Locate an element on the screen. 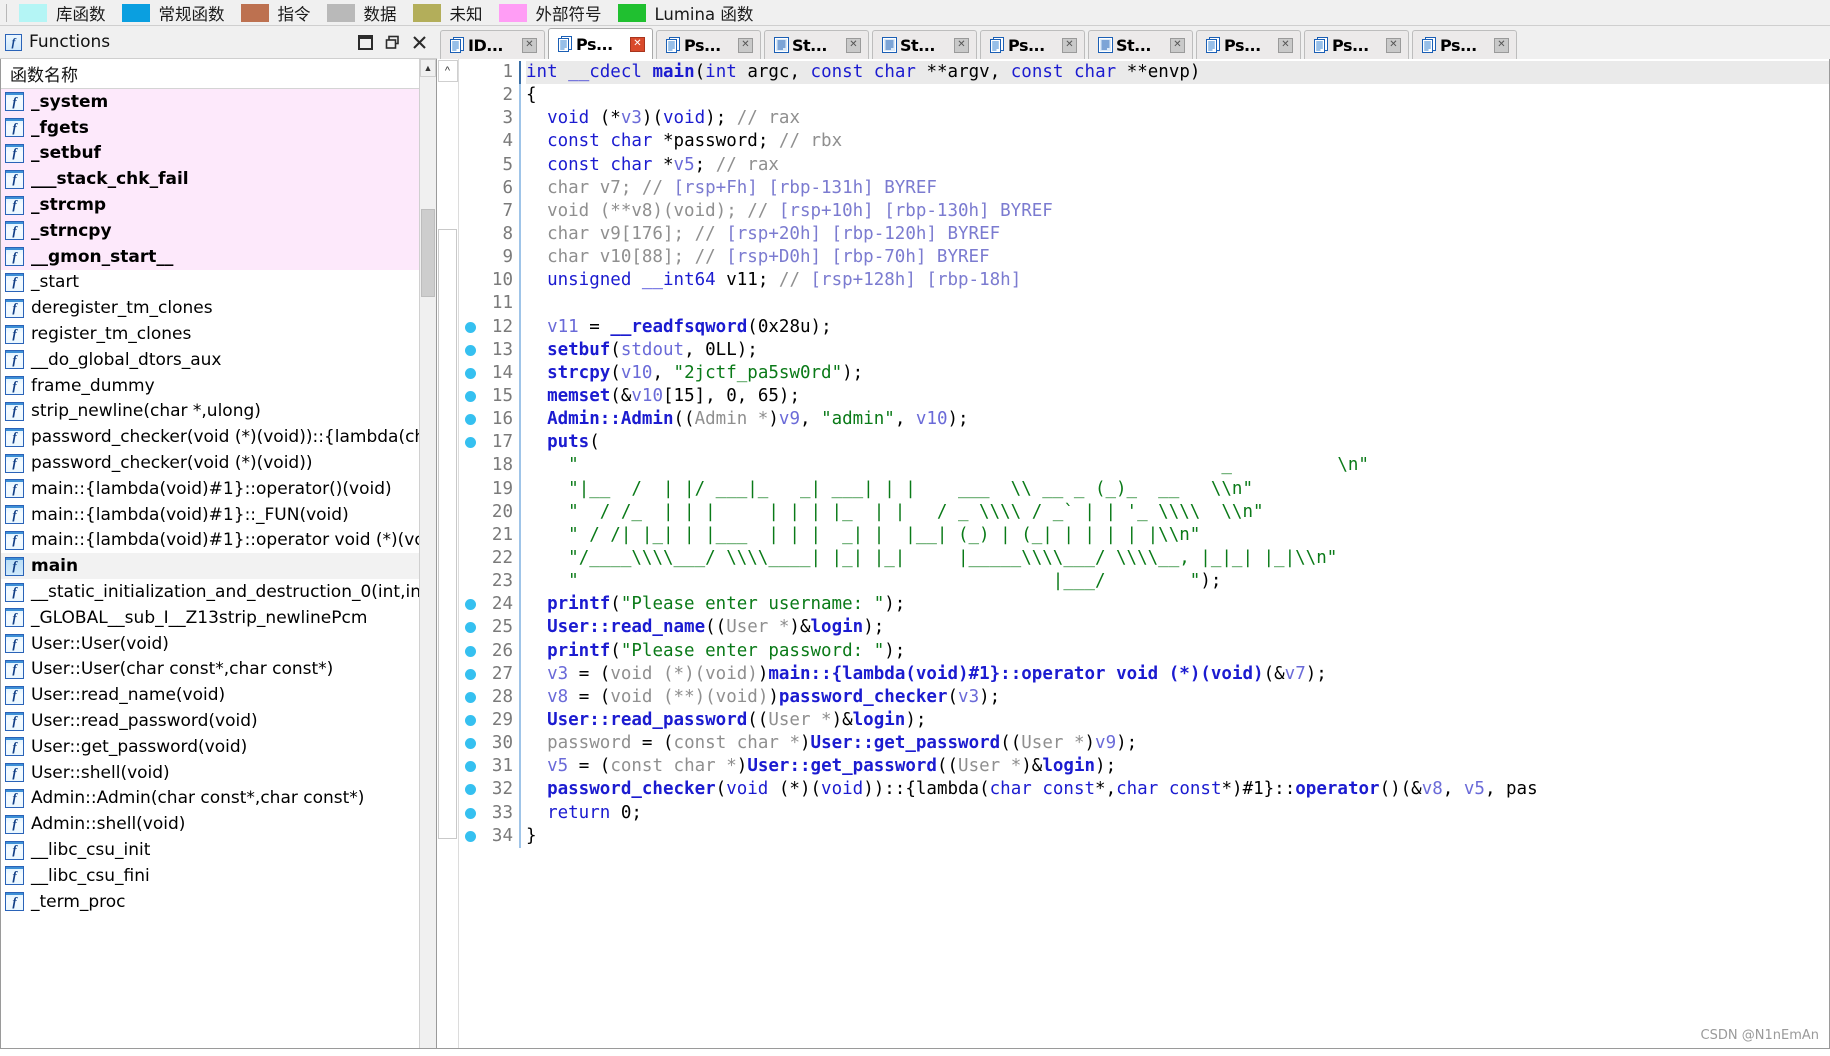 Image resolution: width=1830 pixels, height=1056 pixels. code-line-text: { is located at coordinates (1177, 95).